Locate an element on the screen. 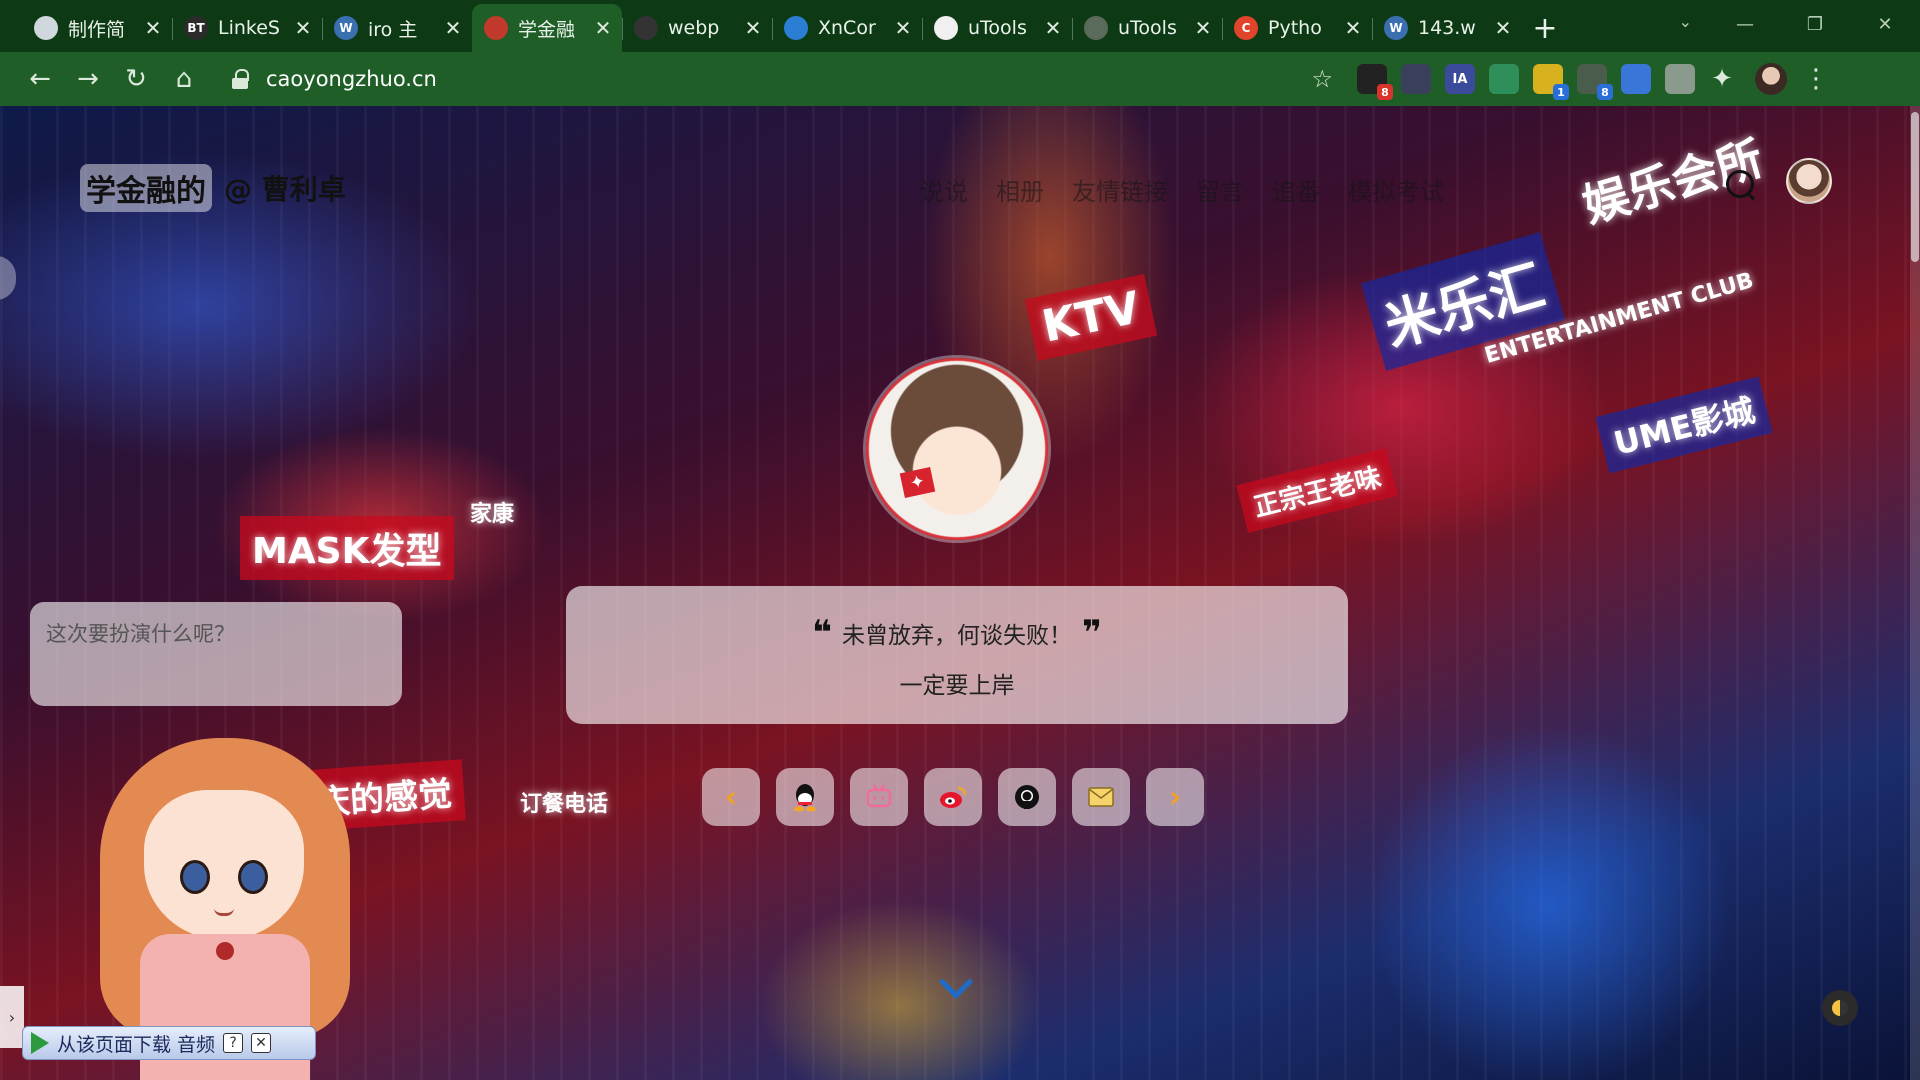 This screenshot has width=1920, height=1080. reload-icon: ↻ is located at coordinates (136, 79).